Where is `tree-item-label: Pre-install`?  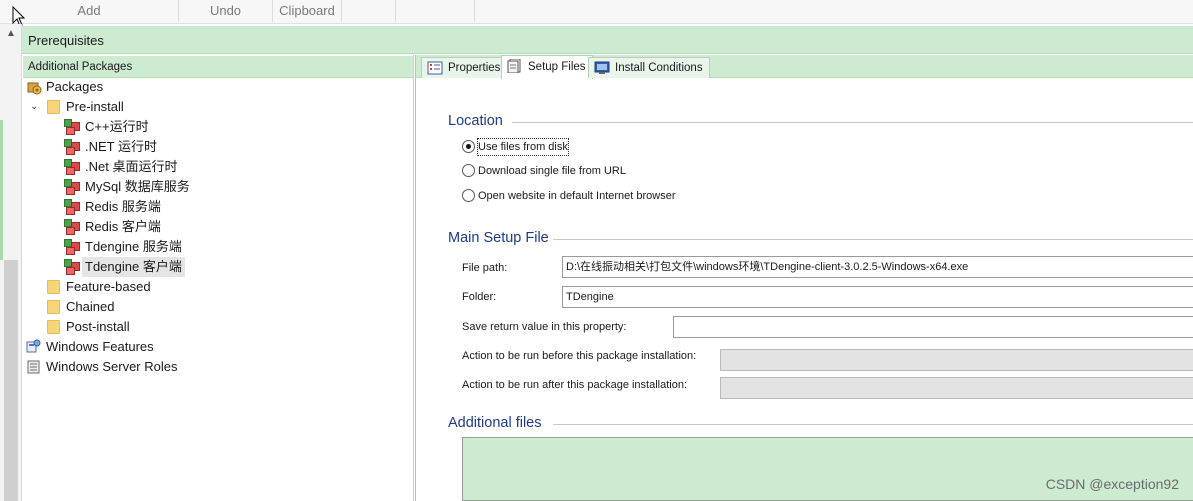
tree-item-label: Pre-install is located at coordinates (95, 106).